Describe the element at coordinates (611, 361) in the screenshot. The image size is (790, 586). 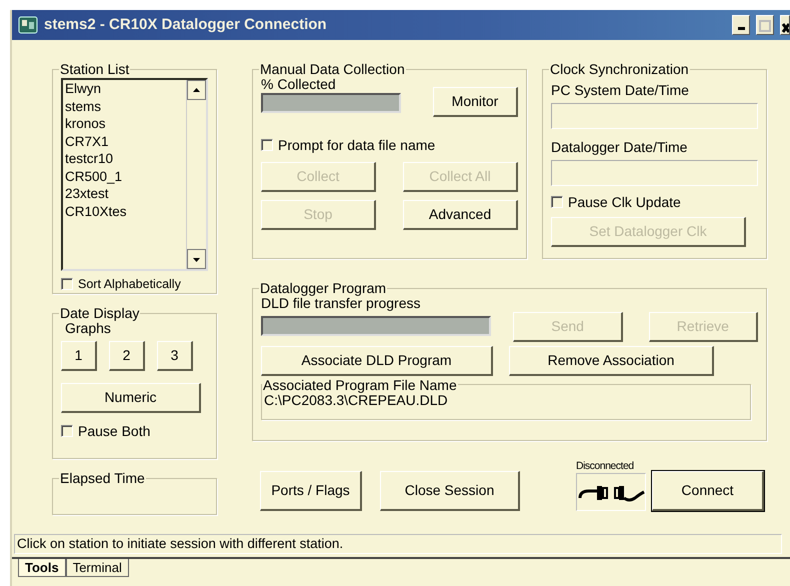
I see `button: Remove Association` at that location.